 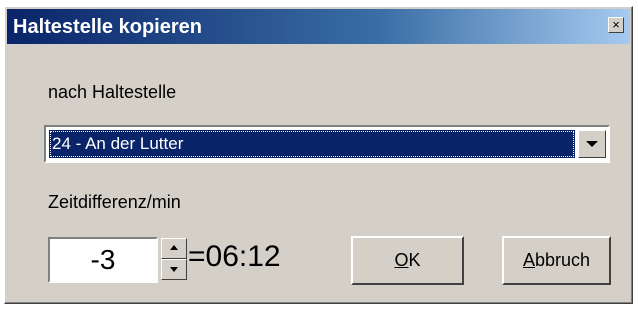 I want to click on window-title: Haltestelle kopieren, so click(x=107, y=27).